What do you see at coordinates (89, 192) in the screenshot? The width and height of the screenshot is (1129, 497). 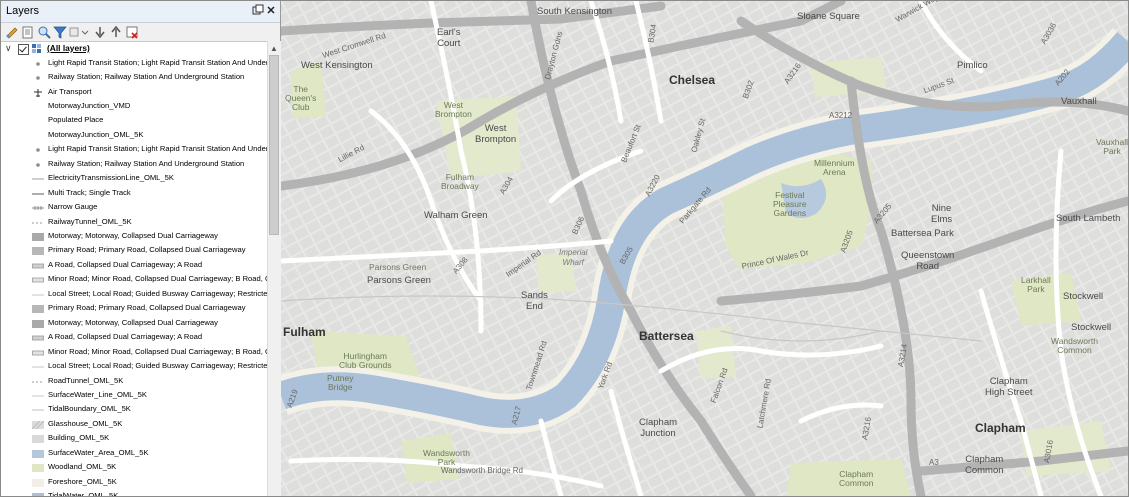 I see `layer-label: Multi Track; Single Track` at bounding box center [89, 192].